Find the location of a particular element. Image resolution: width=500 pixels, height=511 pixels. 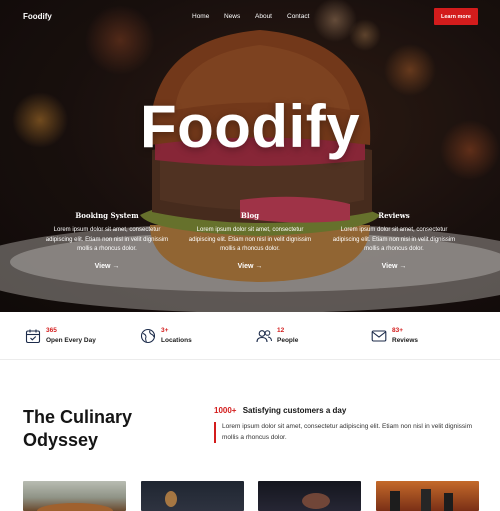

globe-icon is located at coordinates (148, 336).